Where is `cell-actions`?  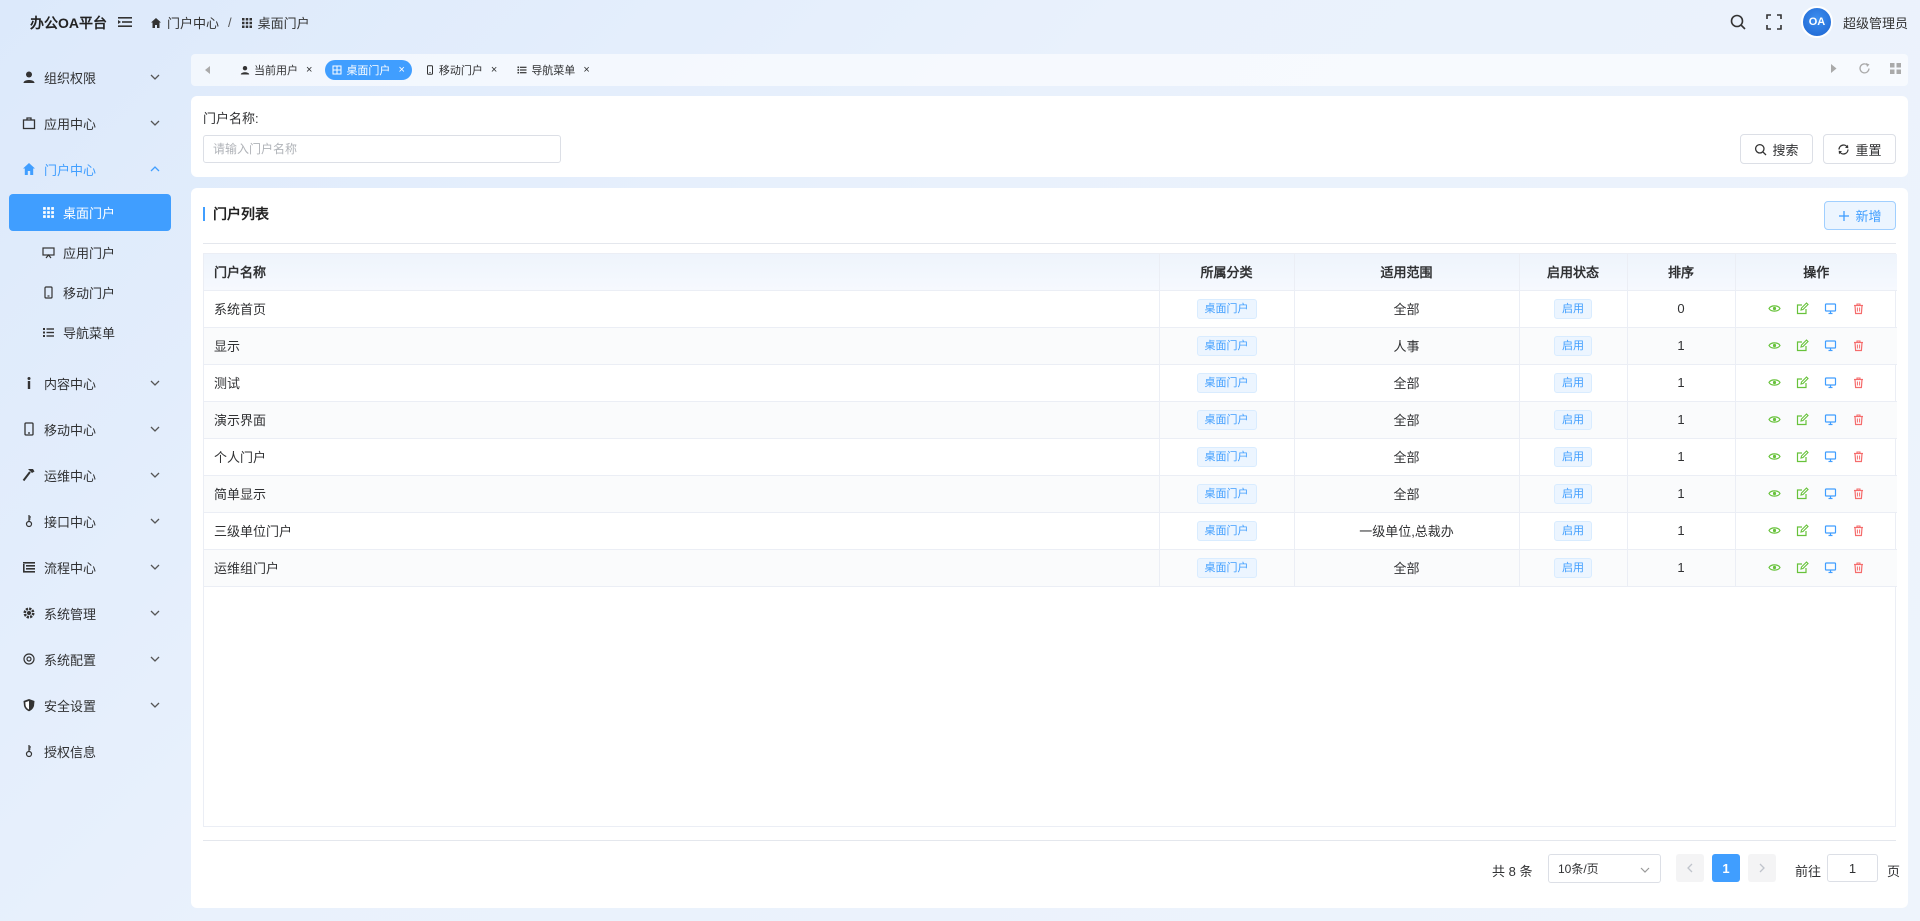
cell-actions is located at coordinates (1816, 568).